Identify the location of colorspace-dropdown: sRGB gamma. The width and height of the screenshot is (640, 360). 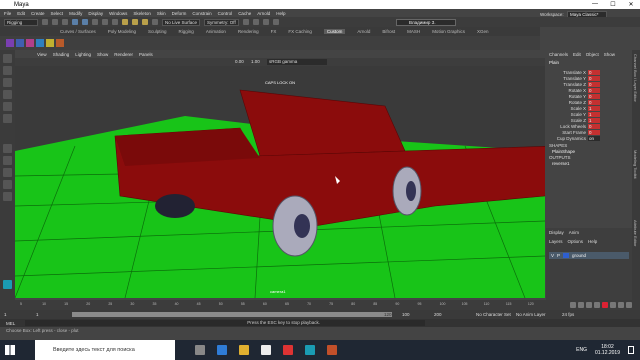
(297, 62).